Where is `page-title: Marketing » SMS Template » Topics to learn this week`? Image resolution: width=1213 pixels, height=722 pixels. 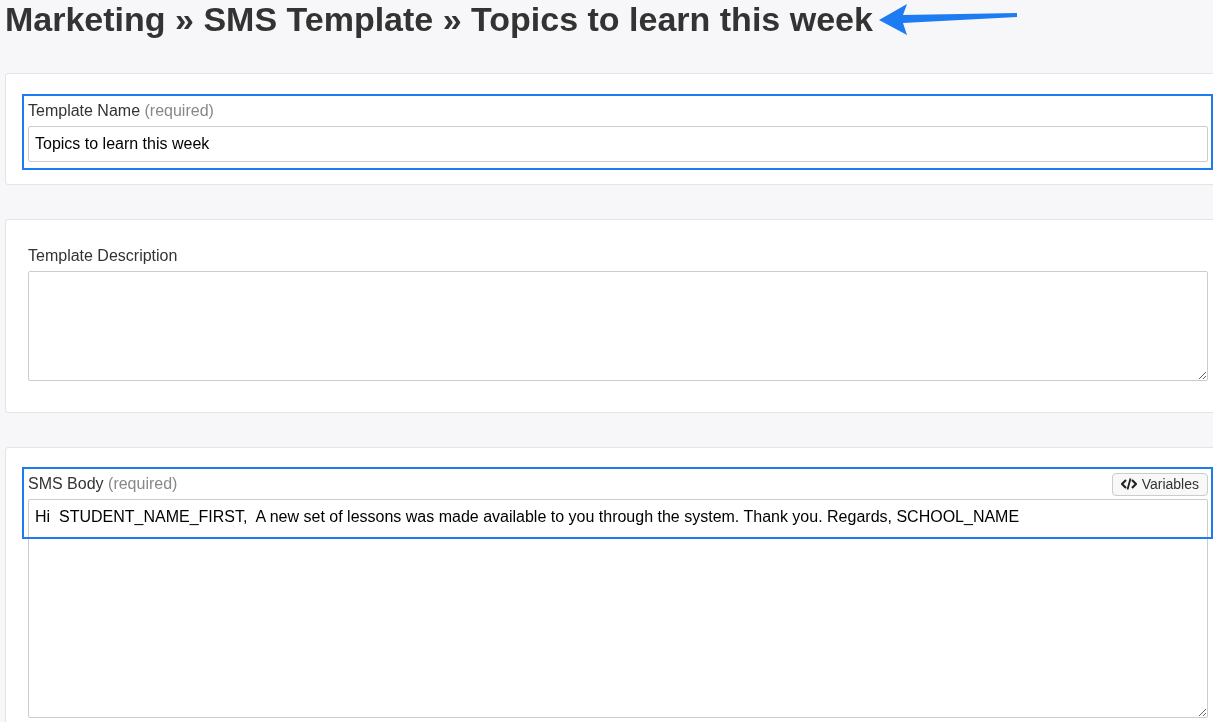 page-title: Marketing » SMS Template » Topics to learn this week is located at coordinates (439, 19).